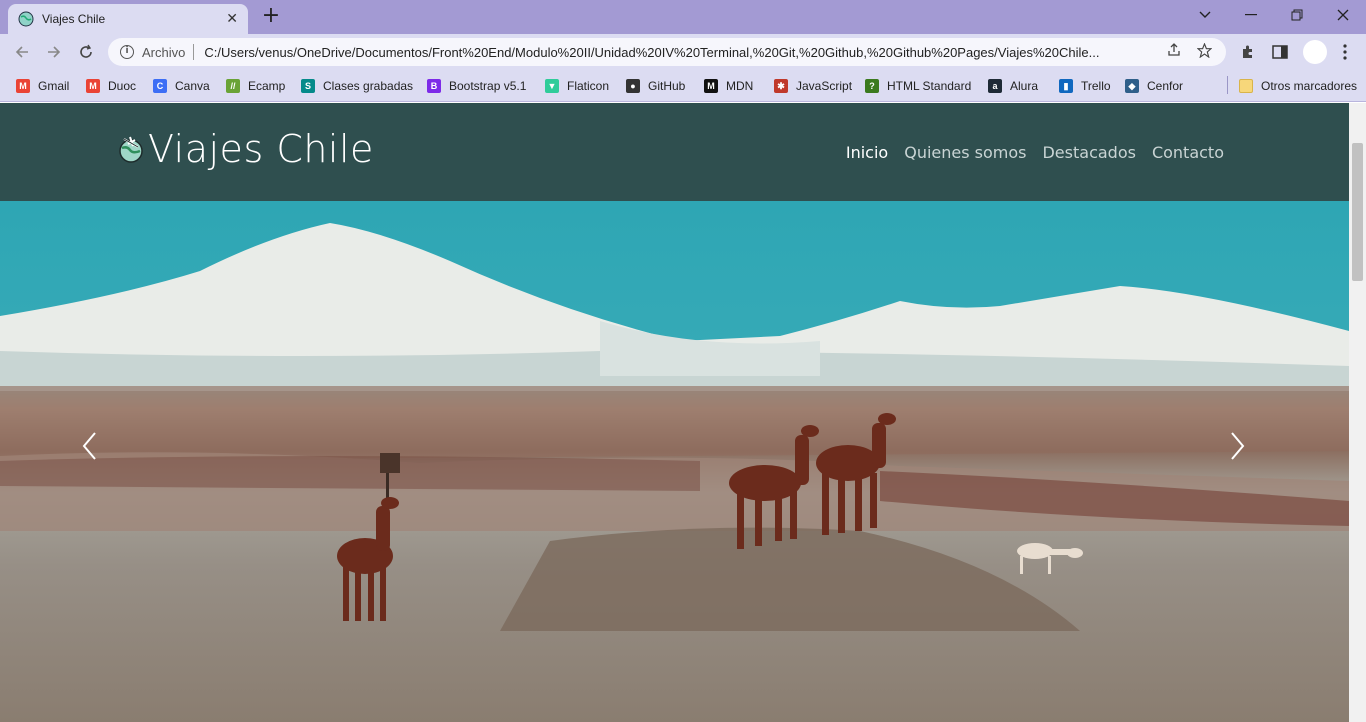  I want to click on bookmark-label: MDN, so click(740, 86).